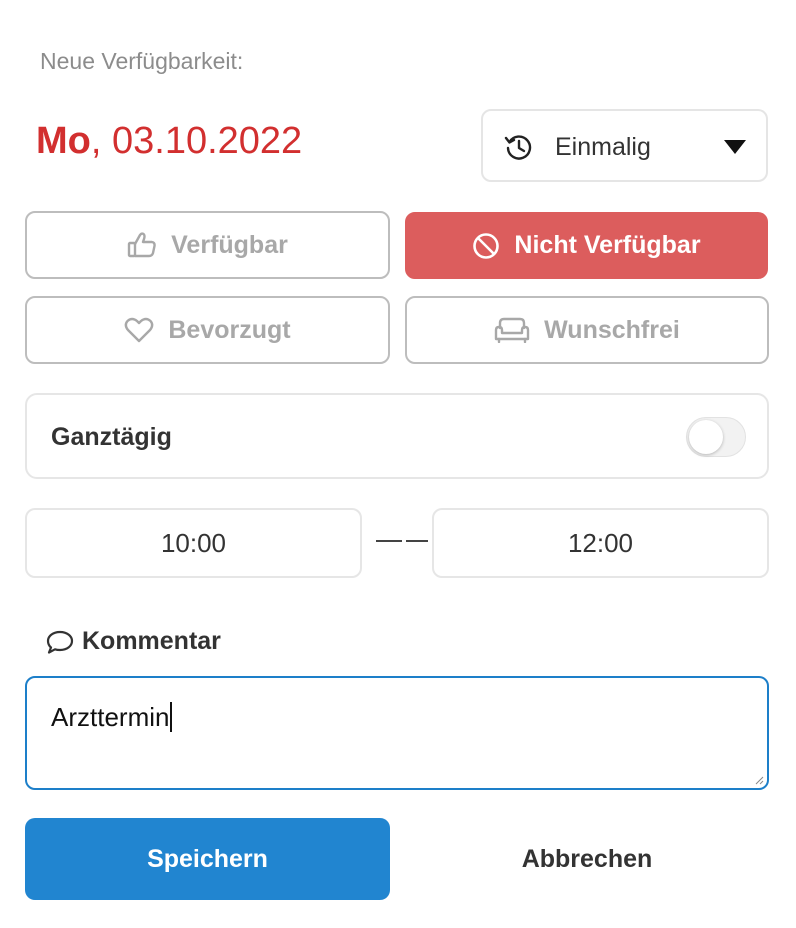 This screenshot has width=796, height=928. I want to click on history-icon, so click(518, 147).